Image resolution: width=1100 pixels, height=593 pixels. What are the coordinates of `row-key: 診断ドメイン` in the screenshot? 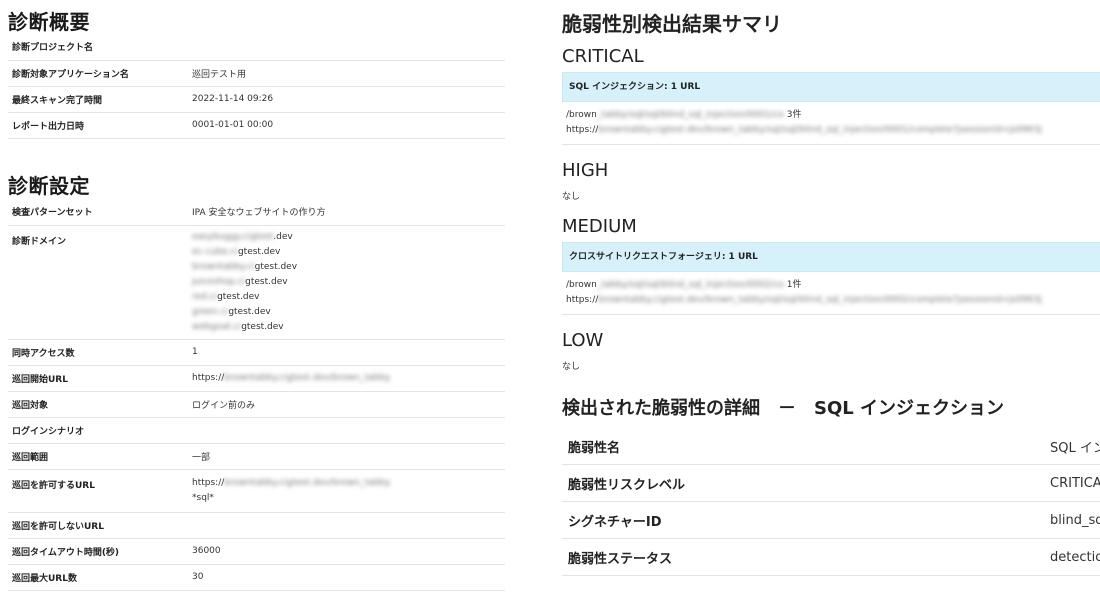 It's located at (98, 282).